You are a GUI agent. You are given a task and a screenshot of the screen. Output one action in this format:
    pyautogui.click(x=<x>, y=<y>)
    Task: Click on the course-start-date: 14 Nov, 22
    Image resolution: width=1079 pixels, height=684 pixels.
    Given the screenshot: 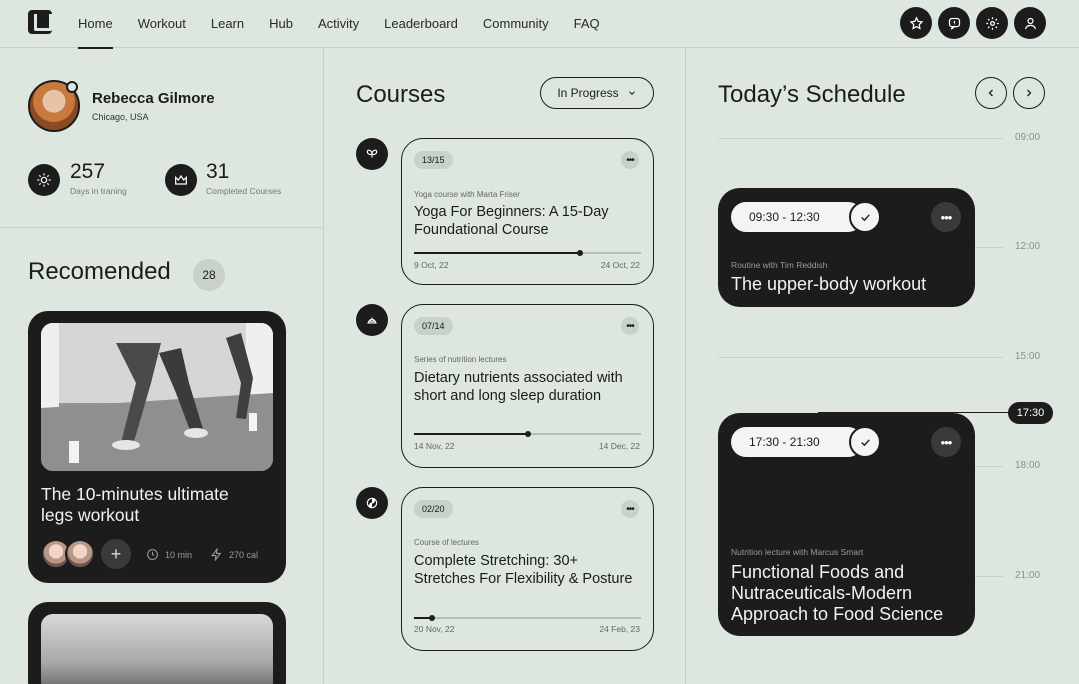 What is the action you would take?
    pyautogui.click(x=434, y=446)
    